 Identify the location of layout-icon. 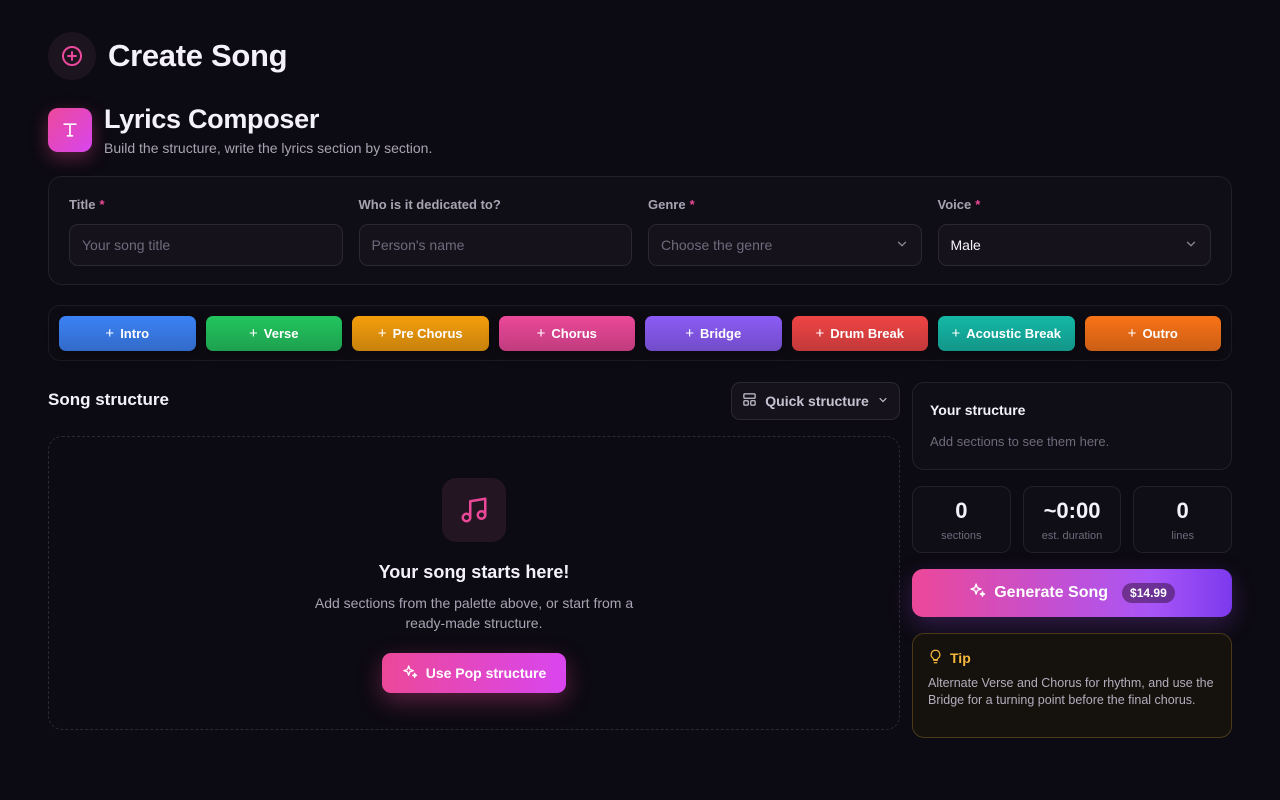
(749, 401).